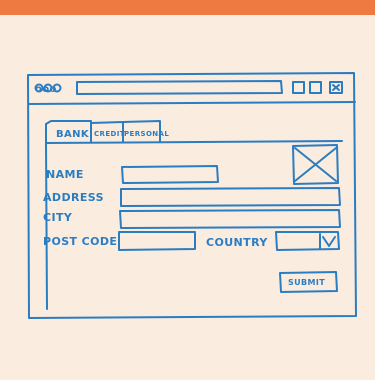 Image resolution: width=375 pixels, height=380 pixels. What do you see at coordinates (315, 87) in the screenshot?
I see `maximize-button` at bounding box center [315, 87].